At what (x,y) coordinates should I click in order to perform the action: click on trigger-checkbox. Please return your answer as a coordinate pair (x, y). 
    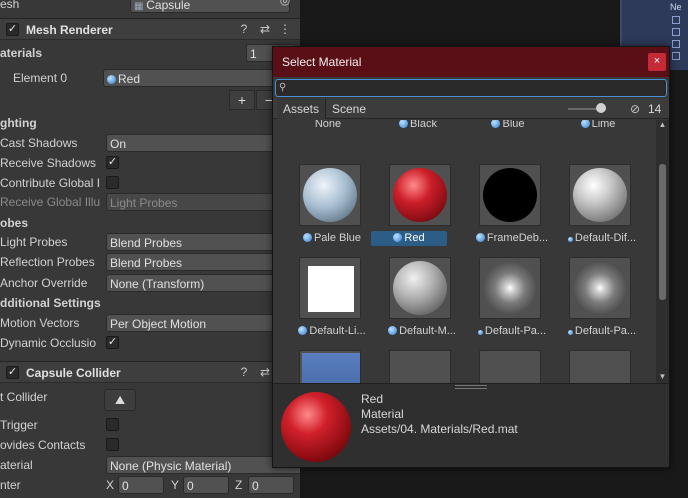
    Looking at the image, I should click on (112, 424).